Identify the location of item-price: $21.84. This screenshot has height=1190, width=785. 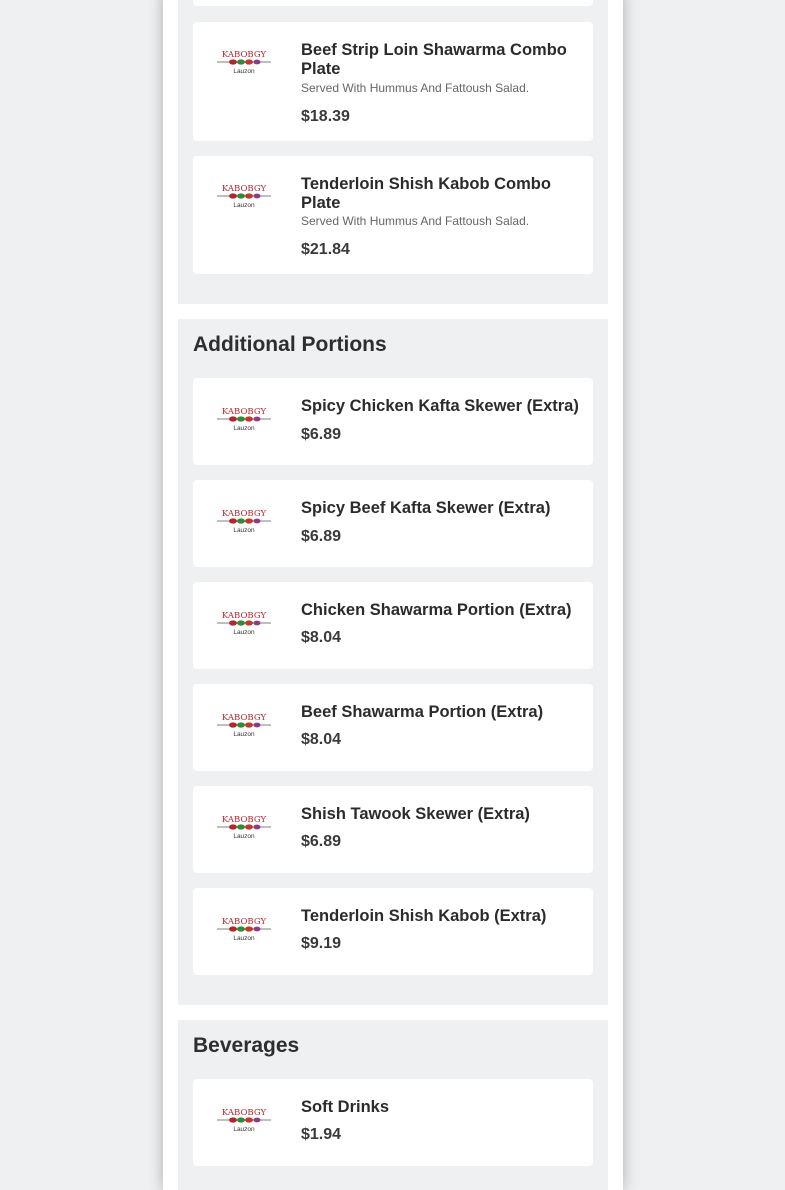
(325, 249).